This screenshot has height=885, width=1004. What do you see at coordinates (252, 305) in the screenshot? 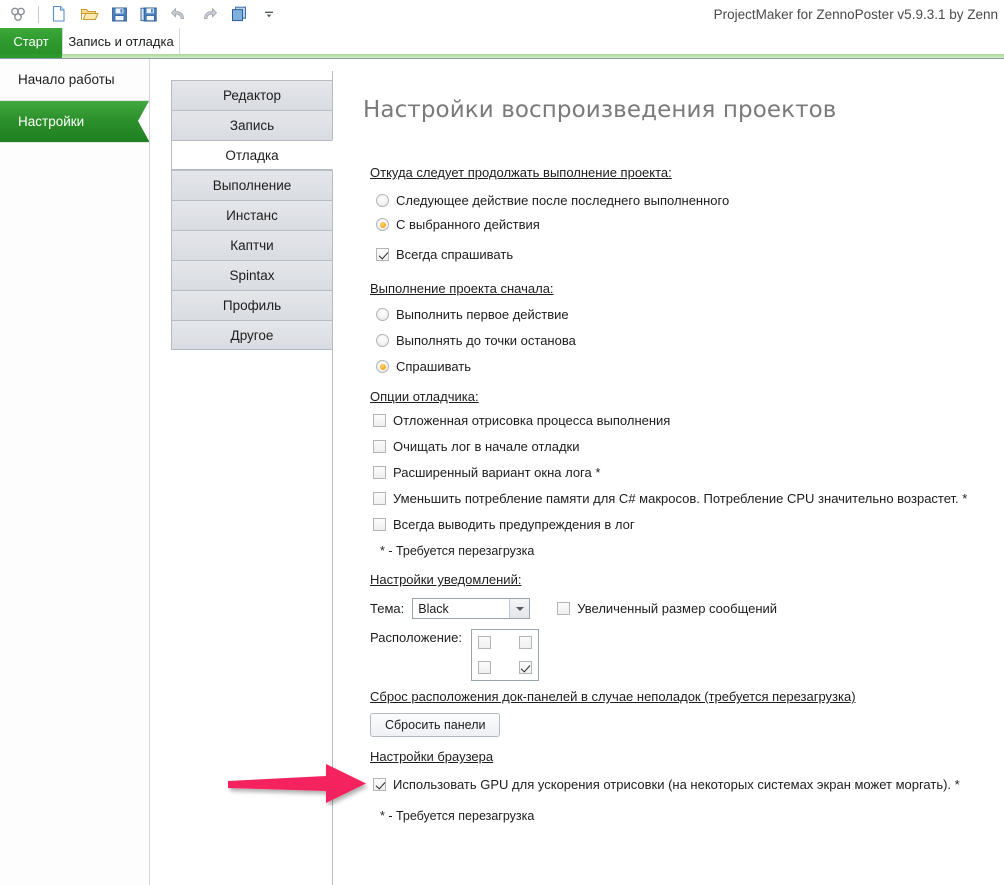
I see `tab-profile: Профиль` at bounding box center [252, 305].